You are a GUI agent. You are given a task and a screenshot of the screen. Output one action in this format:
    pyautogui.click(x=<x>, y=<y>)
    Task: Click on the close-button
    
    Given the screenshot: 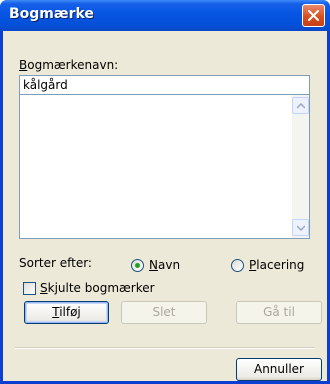 What is the action you would take?
    pyautogui.click(x=313, y=15)
    